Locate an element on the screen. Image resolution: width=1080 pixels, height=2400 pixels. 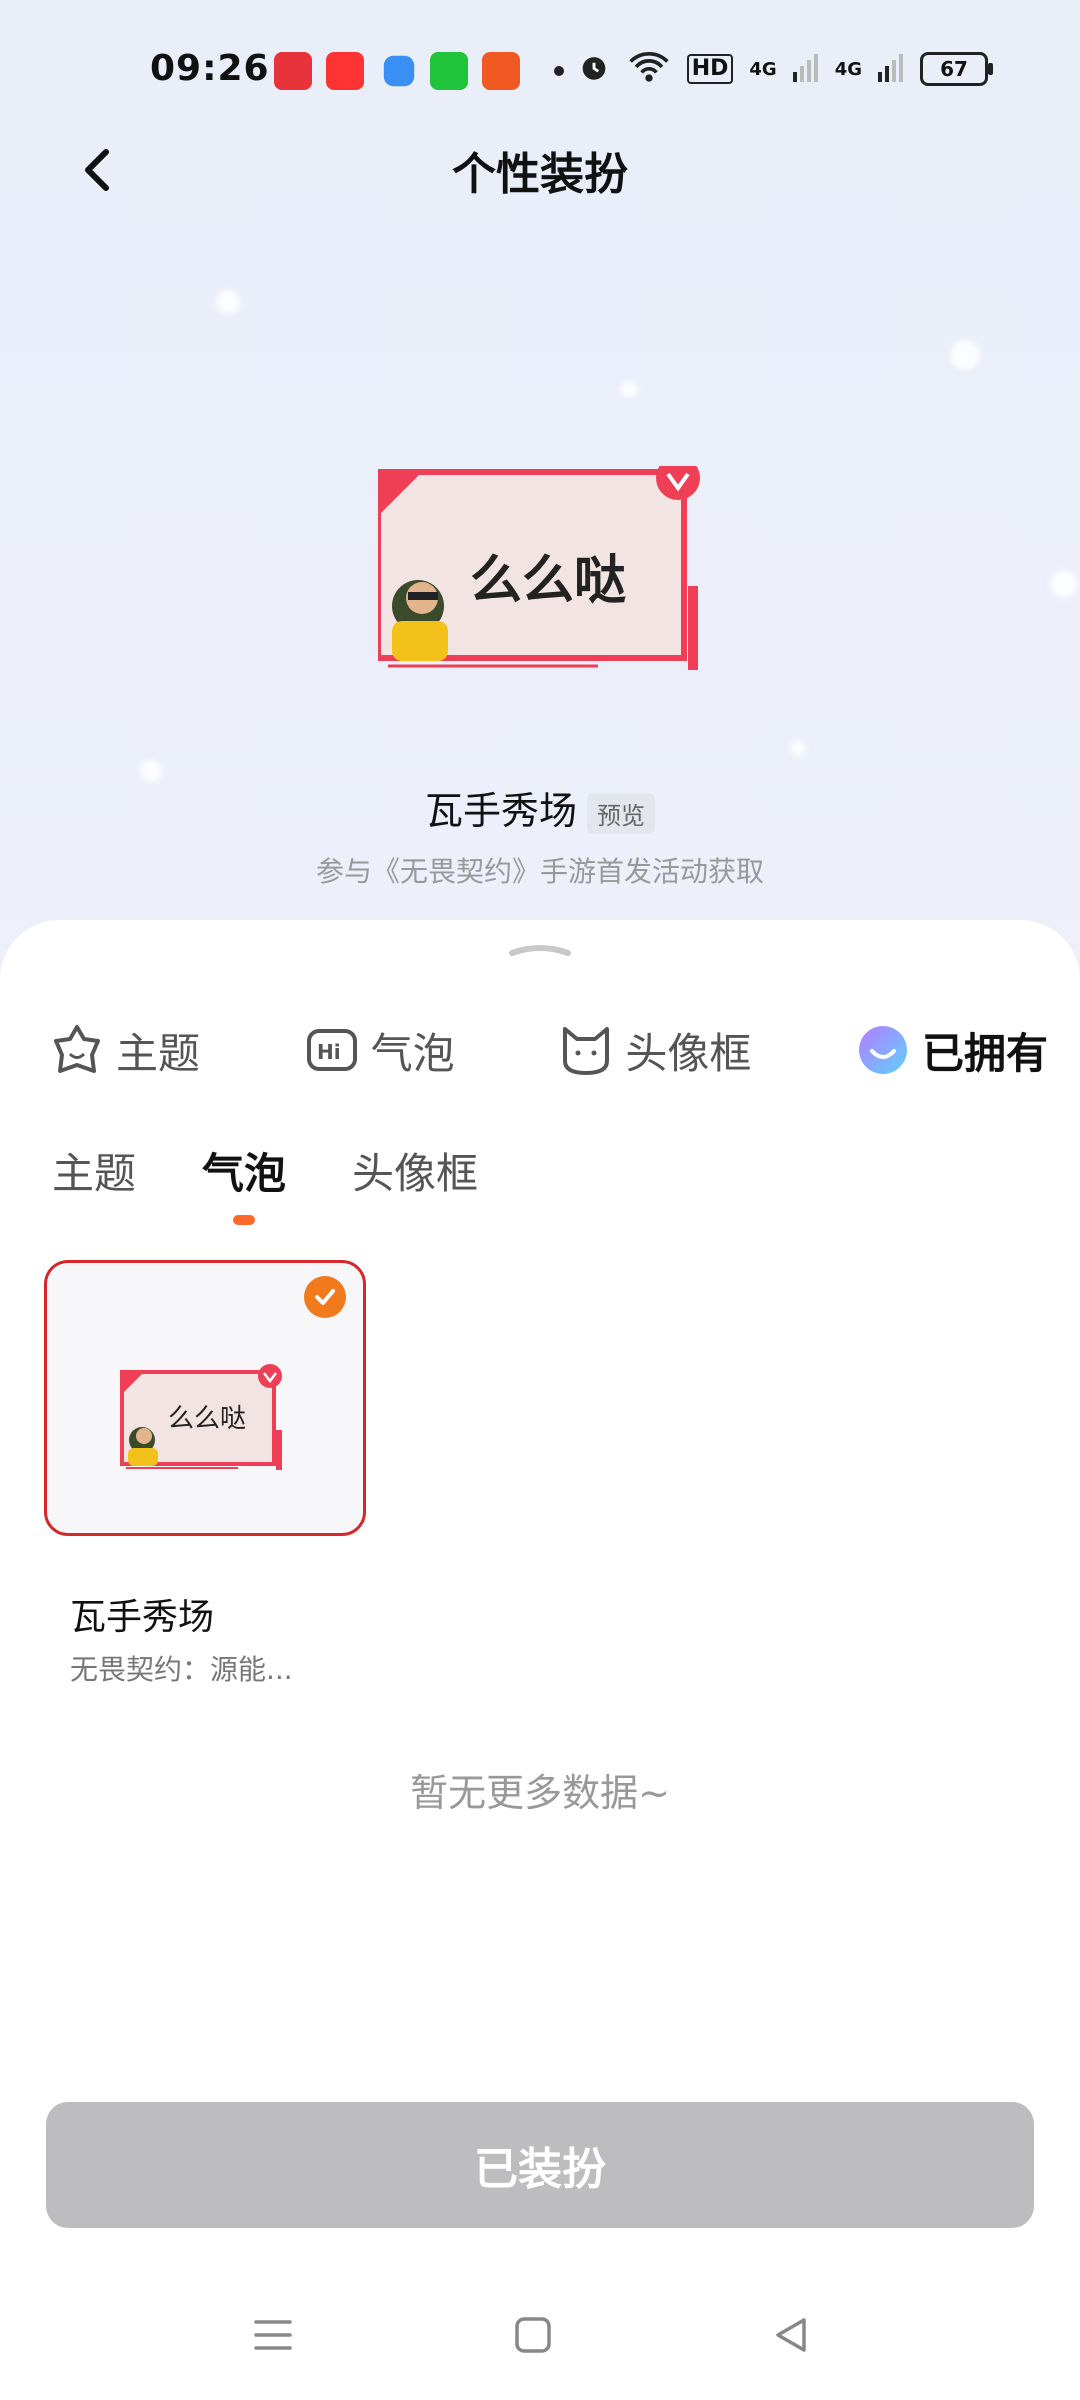
bubble-name: 瓦手秀场 预览 is located at coordinates (540, 807).